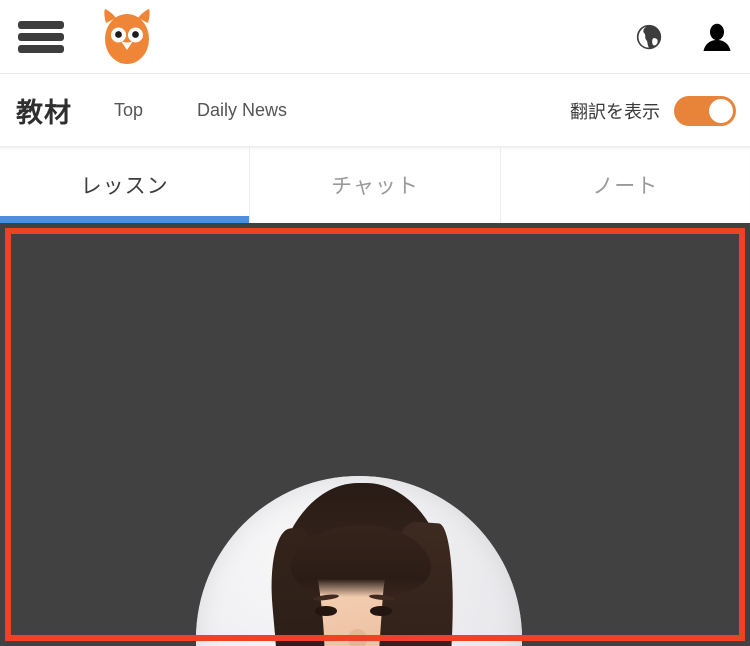 This screenshot has width=750, height=646. I want to click on page-title: 教材, so click(44, 112).